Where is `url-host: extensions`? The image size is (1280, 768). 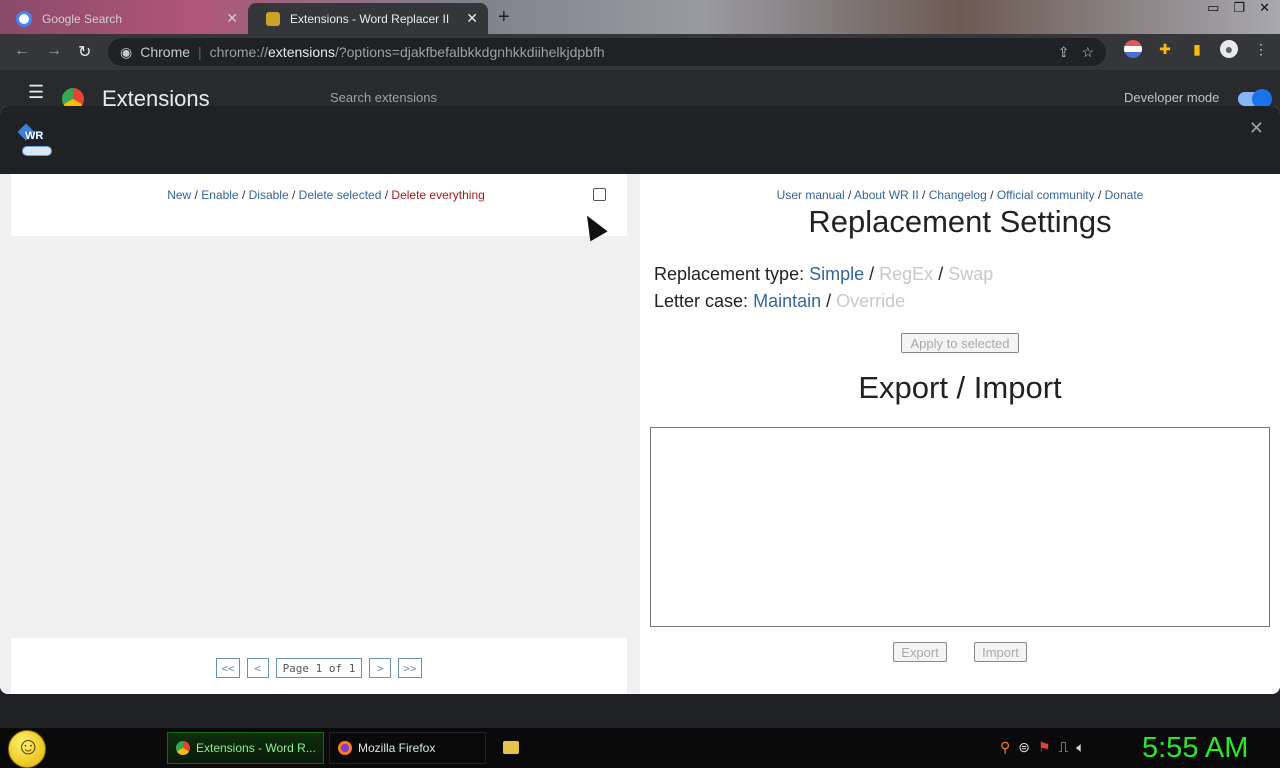 url-host: extensions is located at coordinates (301, 52).